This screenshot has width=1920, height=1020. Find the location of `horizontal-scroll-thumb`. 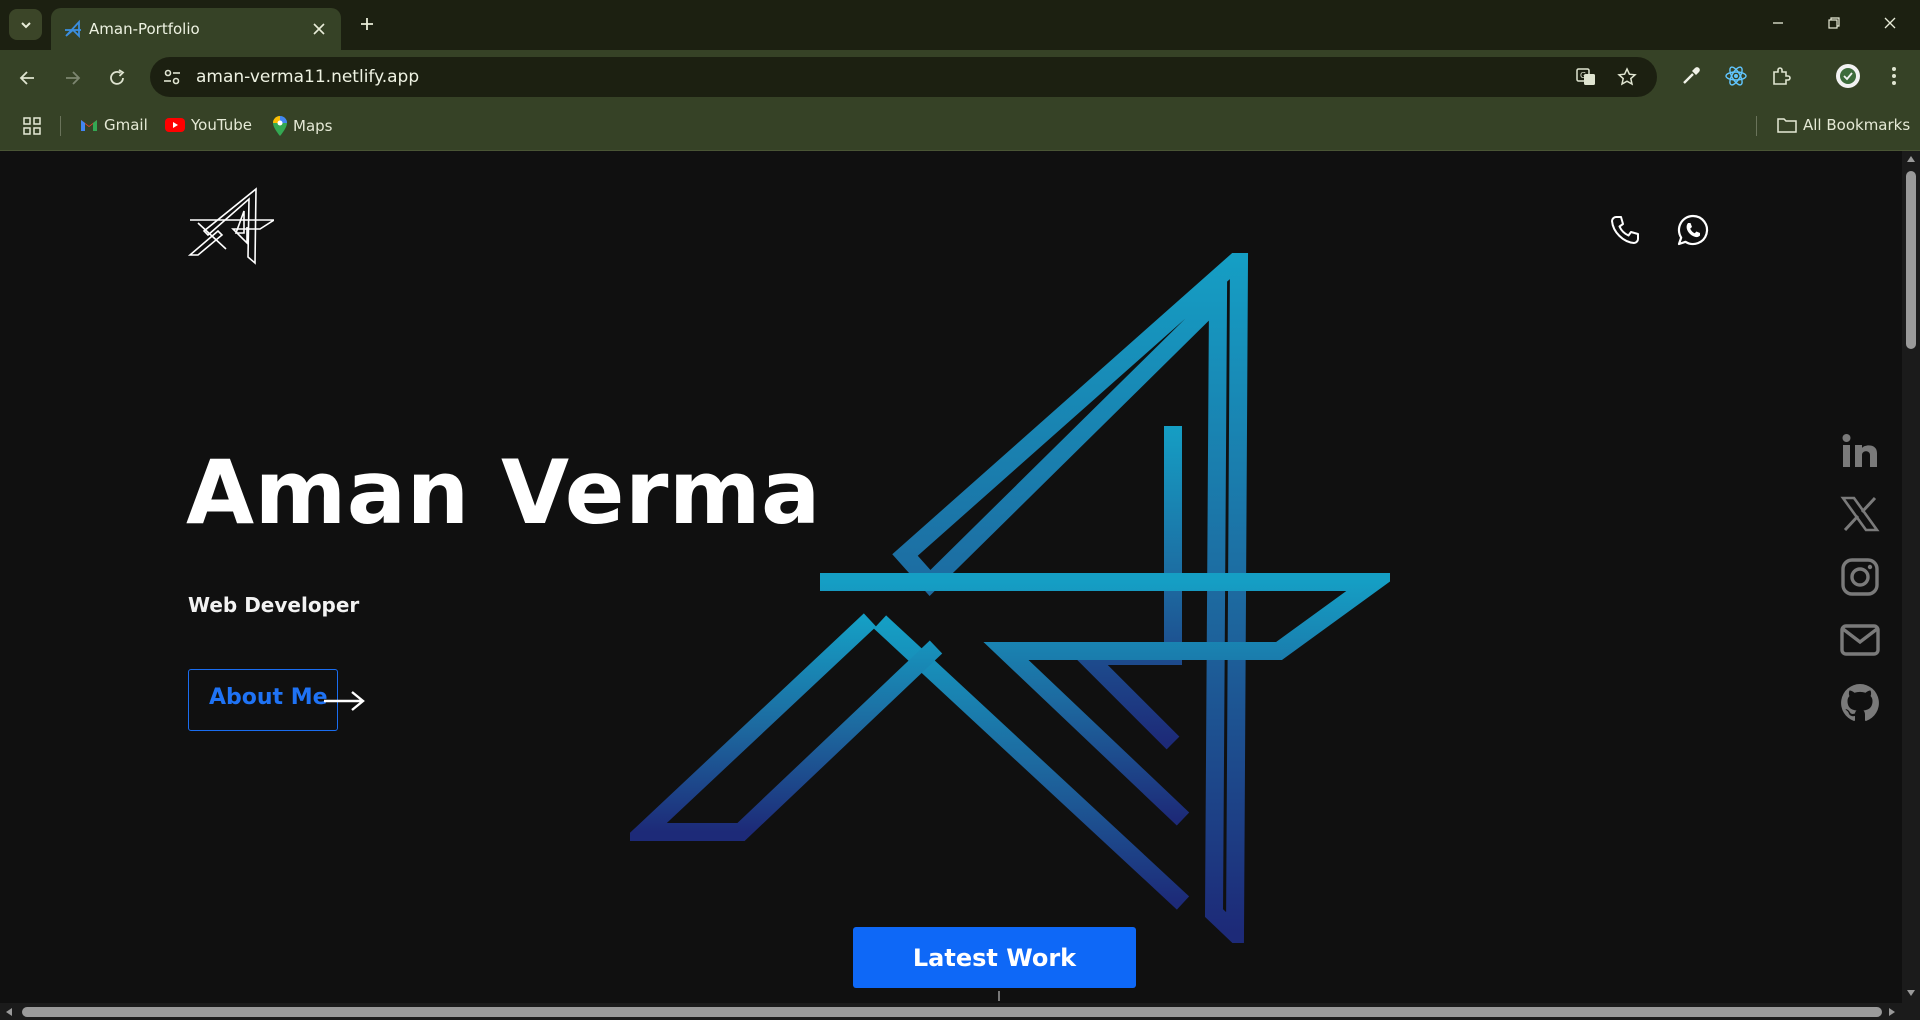

horizontal-scroll-thumb is located at coordinates (952, 1012).